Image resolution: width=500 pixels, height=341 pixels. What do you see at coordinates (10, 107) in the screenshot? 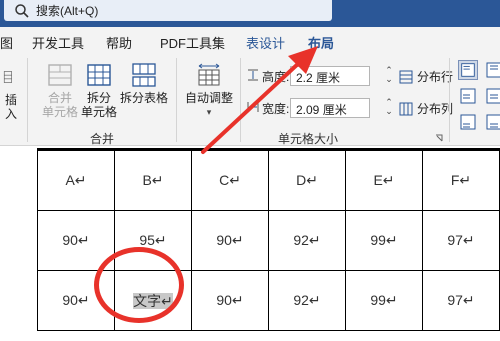
I see `insert-label: 插入` at bounding box center [10, 107].